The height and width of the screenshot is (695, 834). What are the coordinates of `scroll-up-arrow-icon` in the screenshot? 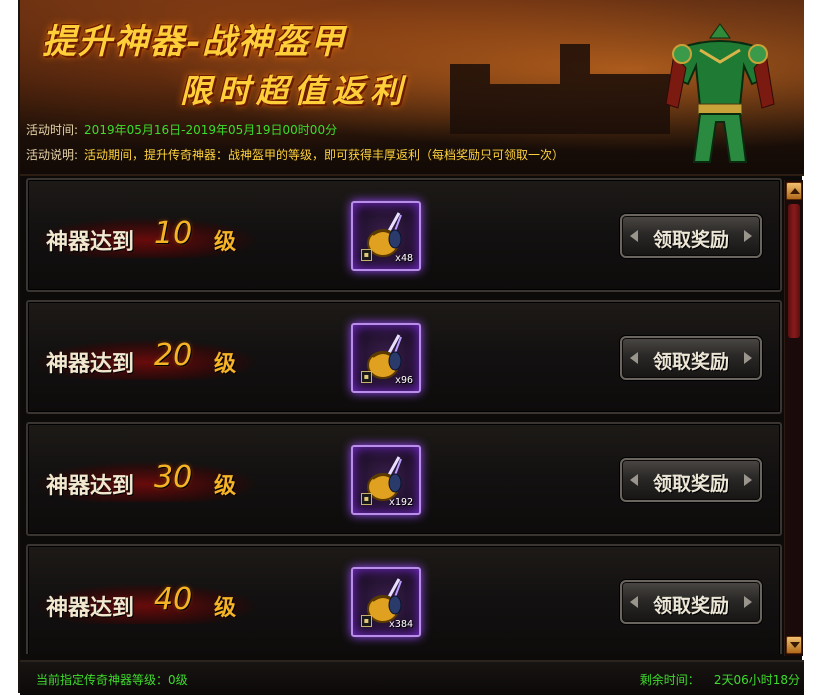 It's located at (794, 191).